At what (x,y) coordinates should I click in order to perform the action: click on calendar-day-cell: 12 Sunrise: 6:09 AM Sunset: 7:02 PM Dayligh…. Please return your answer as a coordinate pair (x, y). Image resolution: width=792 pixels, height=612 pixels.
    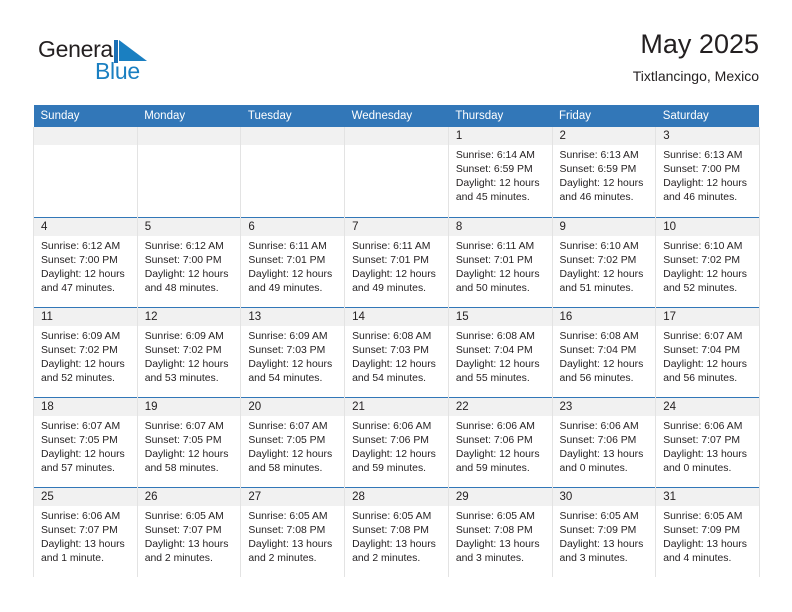
    Looking at the image, I should click on (189, 351).